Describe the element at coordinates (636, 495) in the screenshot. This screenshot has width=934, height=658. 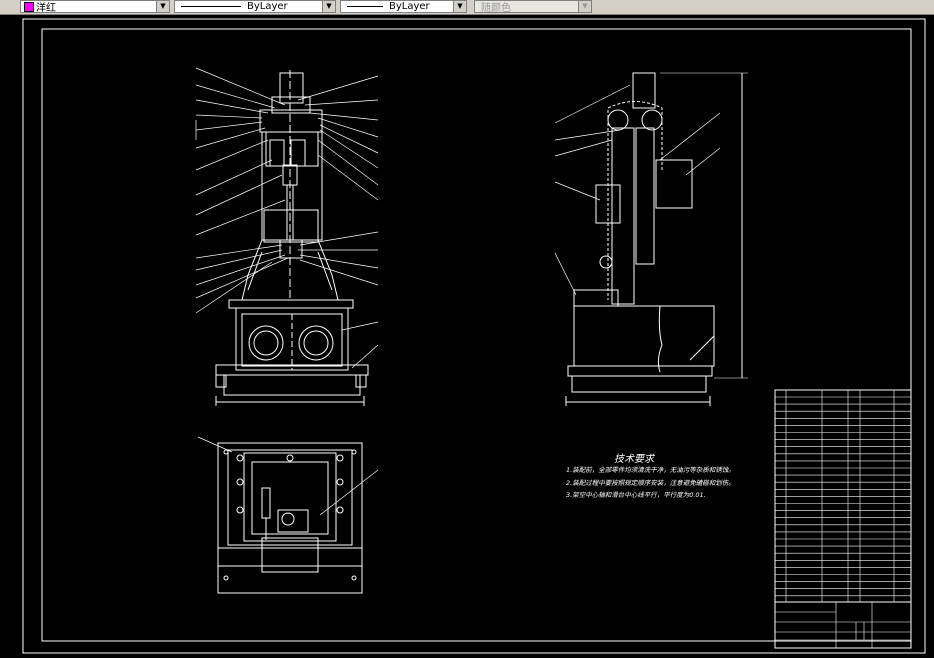
I see `tech-req-line-3: 3.架空中心轴和滑台中心线平行，平行度为0.01.` at that location.